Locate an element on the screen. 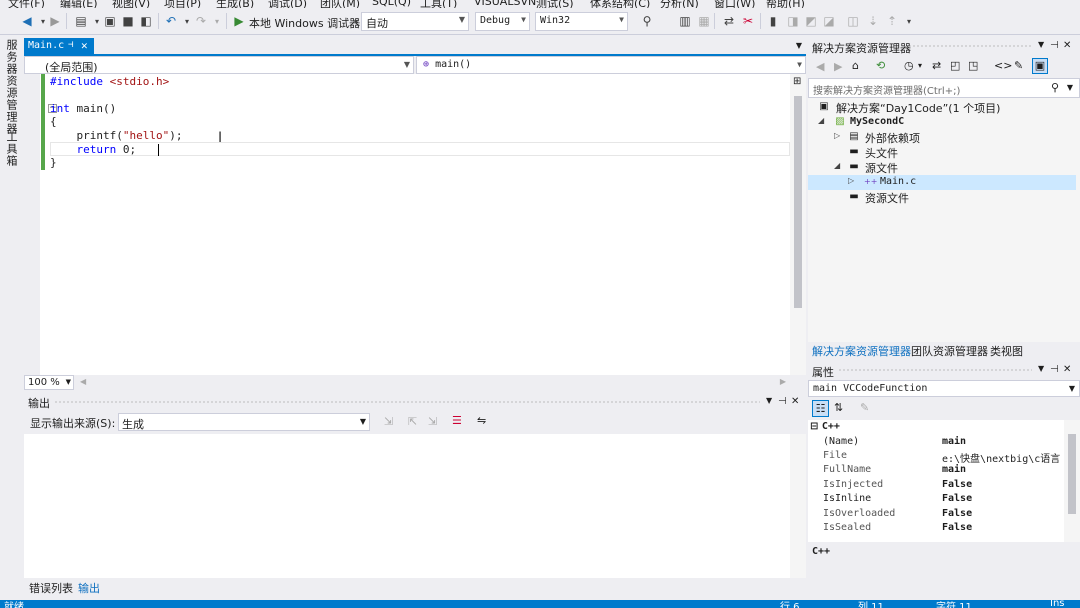  bookmark-folder-icon: ◪ is located at coordinates (829, 21).